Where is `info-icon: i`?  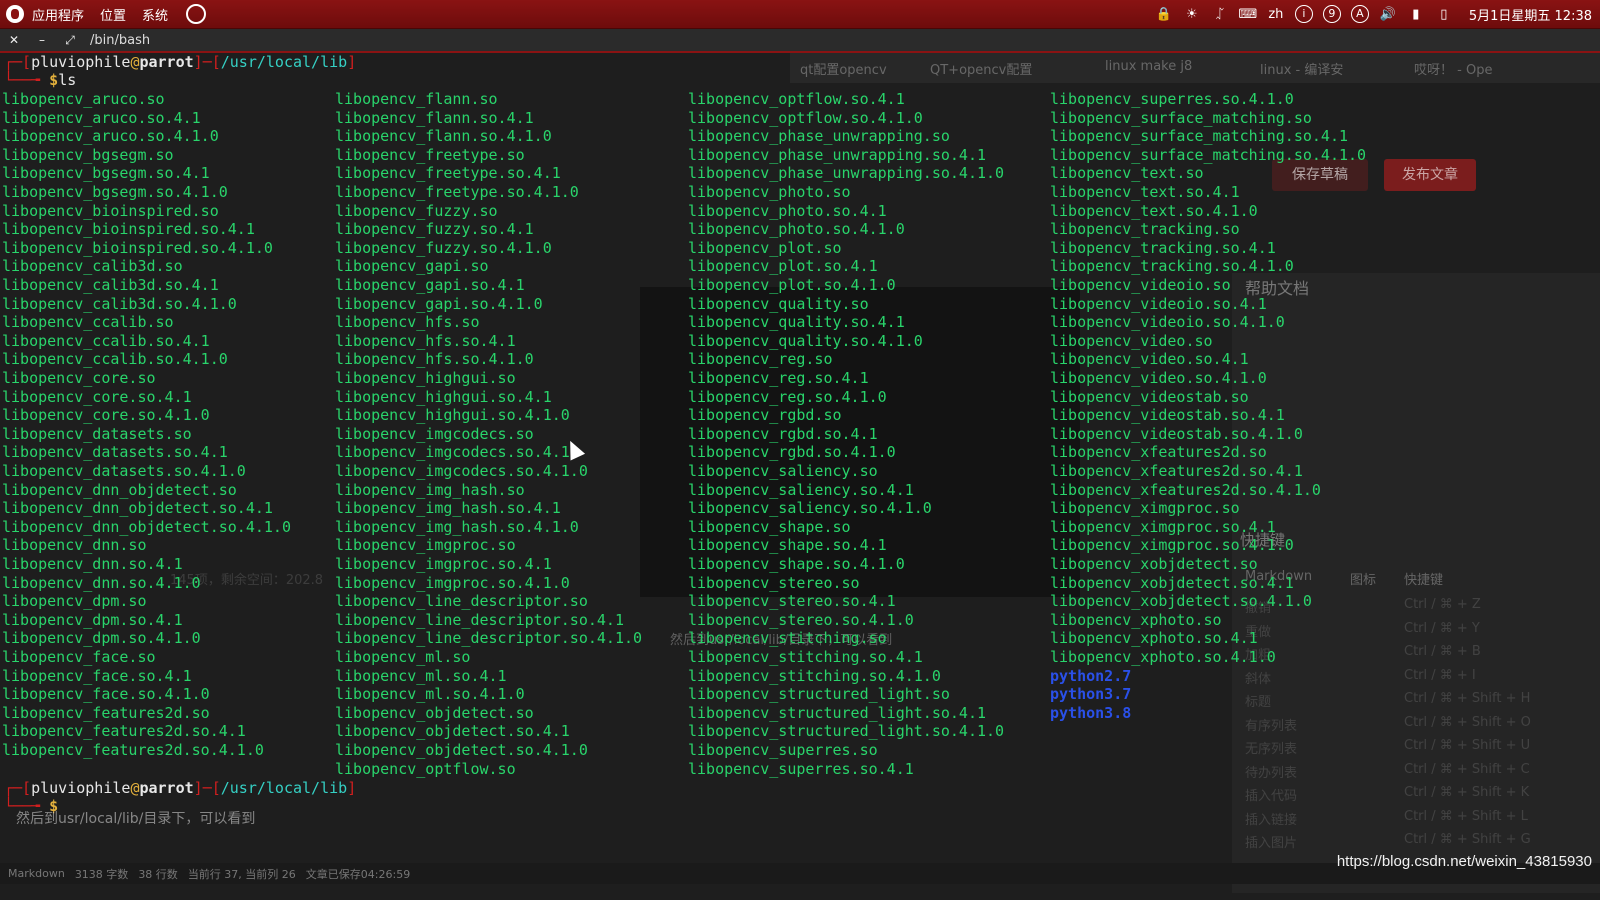 info-icon: i is located at coordinates (1303, 14).